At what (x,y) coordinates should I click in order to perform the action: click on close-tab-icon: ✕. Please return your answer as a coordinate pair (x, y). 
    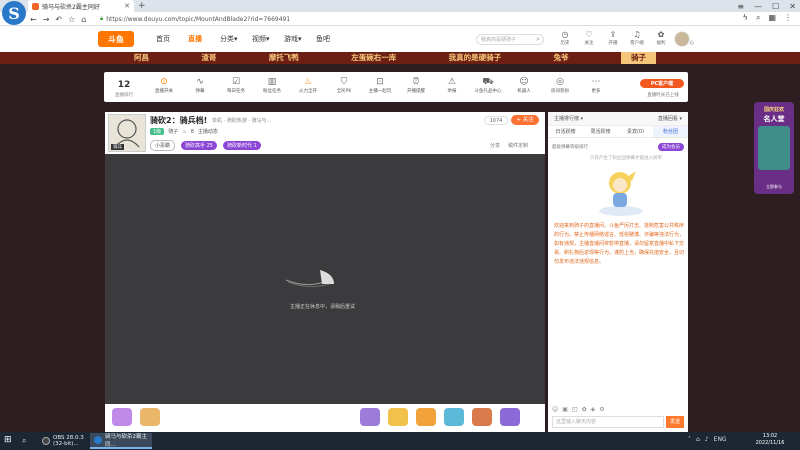
    Looking at the image, I should click on (127, 6).